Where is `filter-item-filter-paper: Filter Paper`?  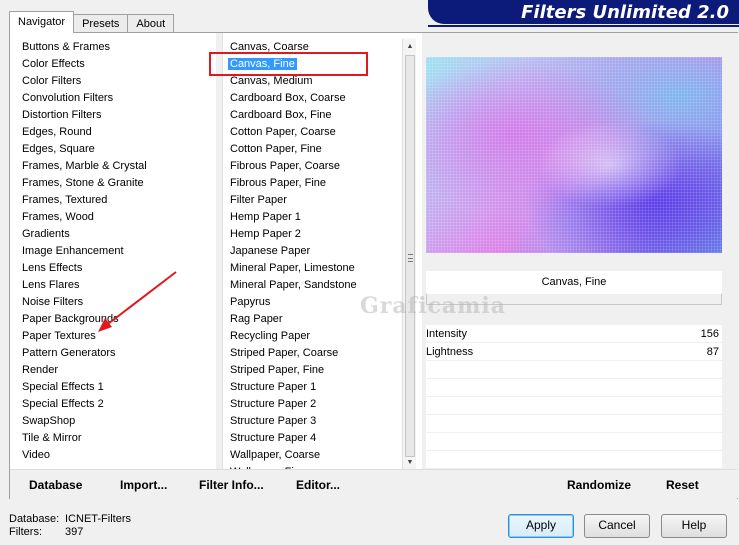
filter-item-filter-paper: Filter Paper is located at coordinates (314, 200).